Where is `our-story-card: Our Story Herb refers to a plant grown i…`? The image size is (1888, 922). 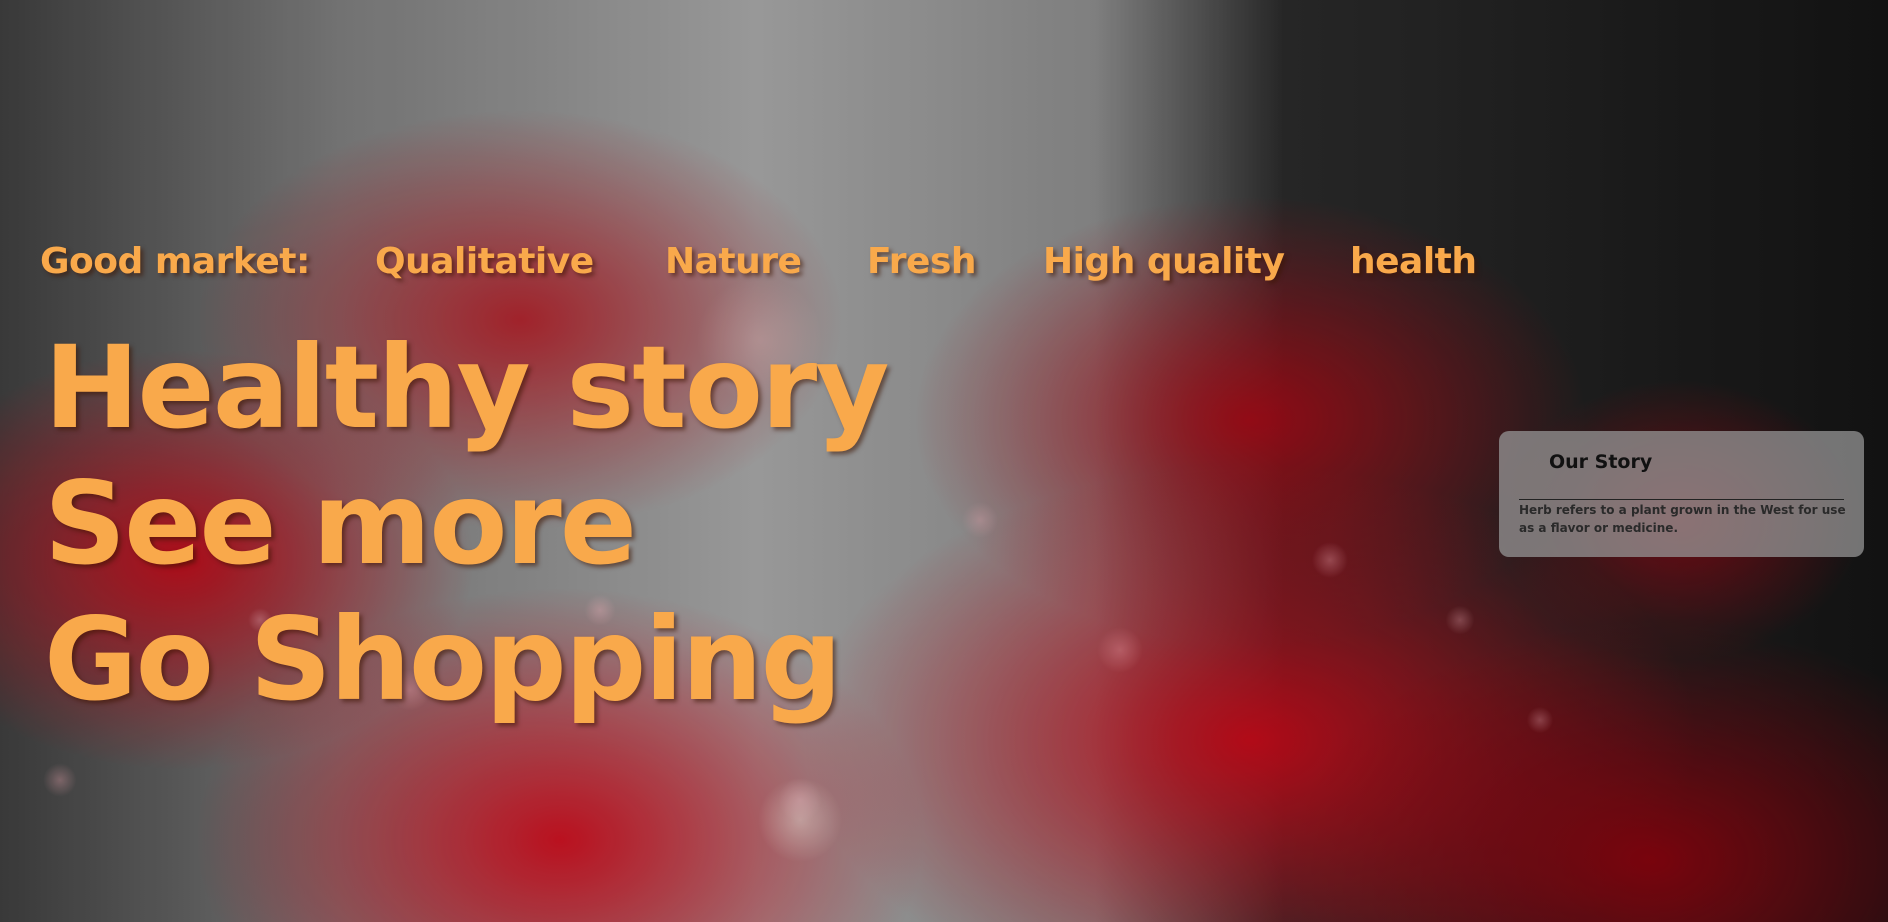
our-story-card: Our Story Herb refers to a plant grown i… is located at coordinates (1681, 494).